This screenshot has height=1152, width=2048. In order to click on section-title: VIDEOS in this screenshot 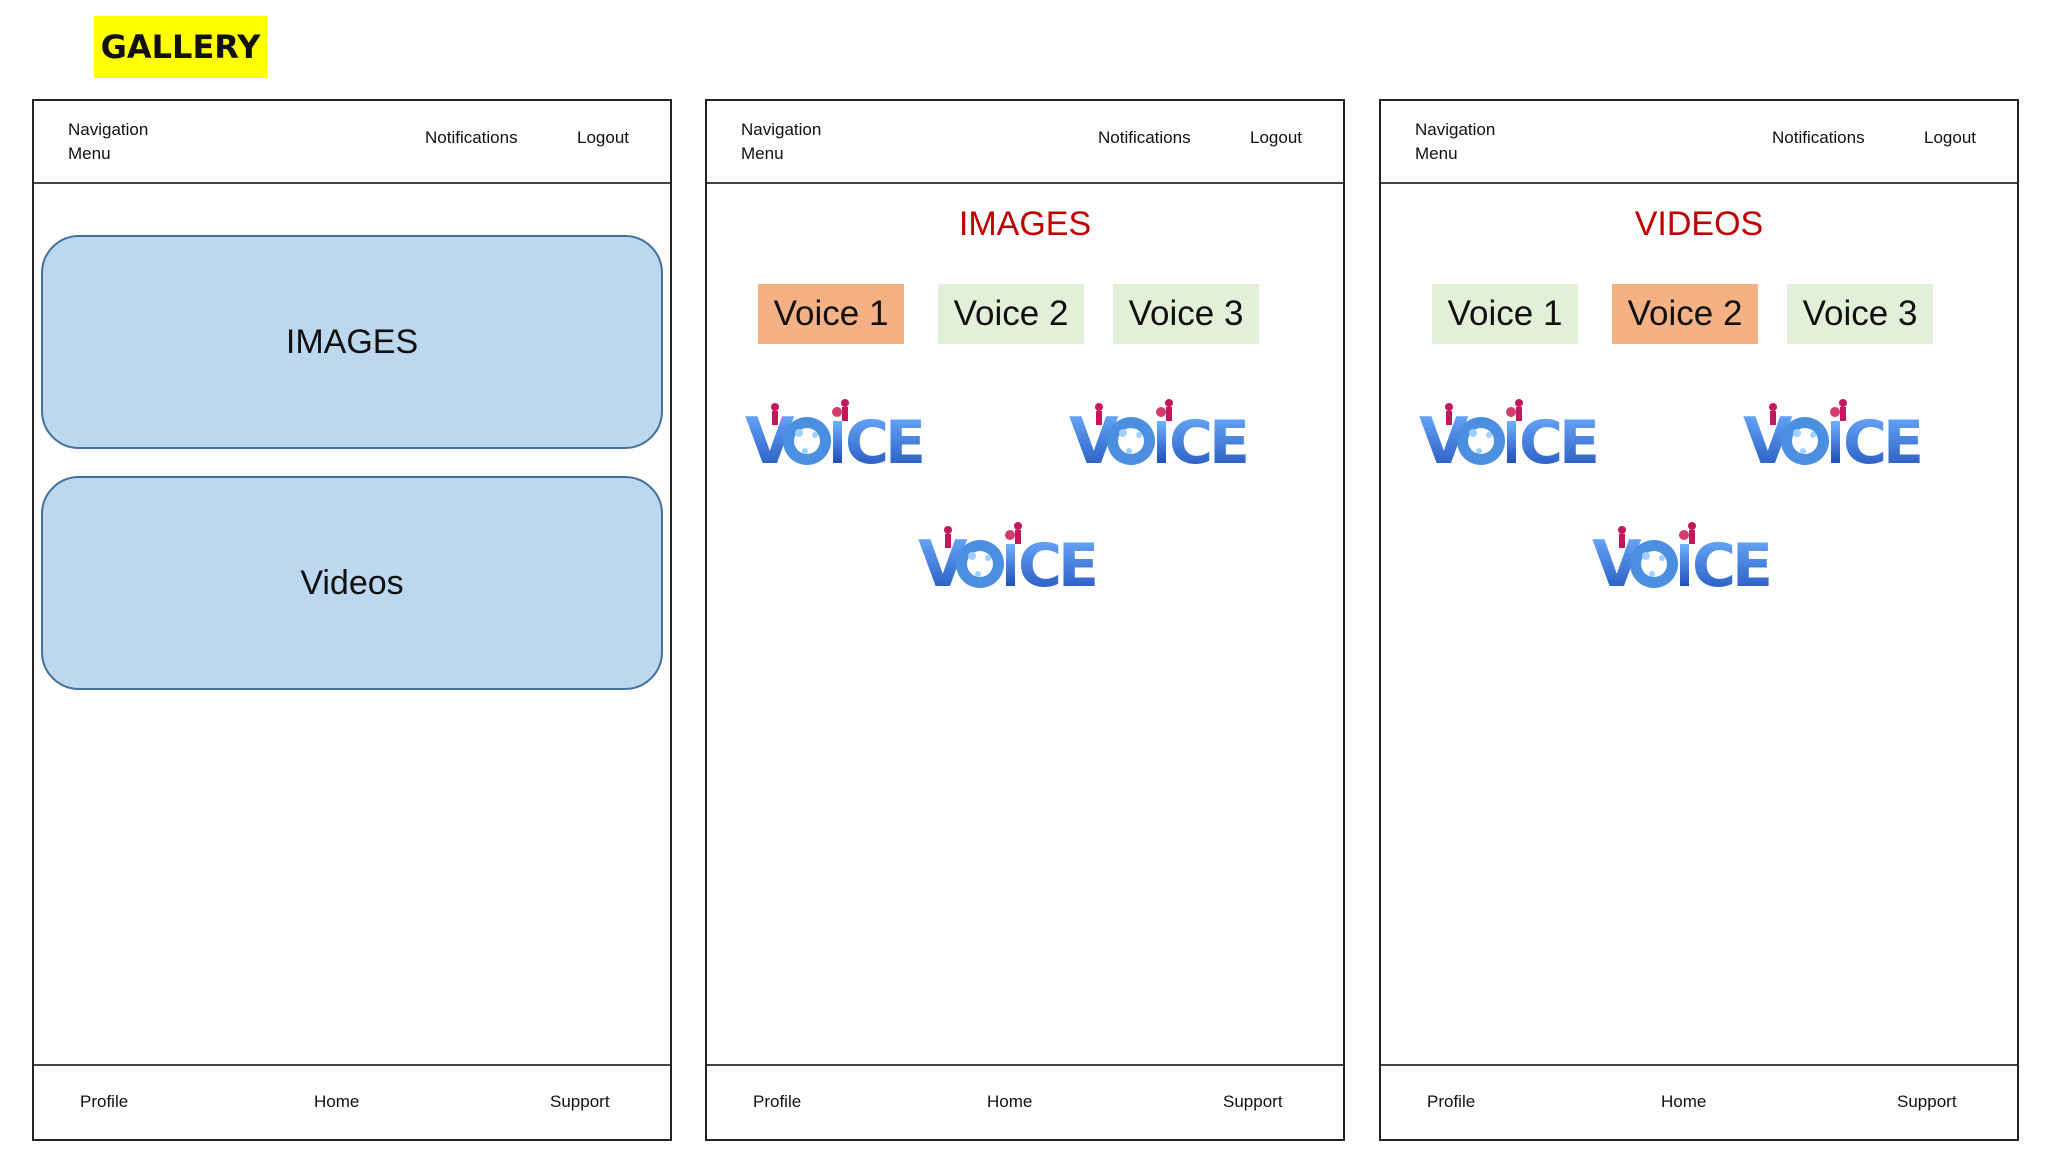, I will do `click(1699, 224)`.